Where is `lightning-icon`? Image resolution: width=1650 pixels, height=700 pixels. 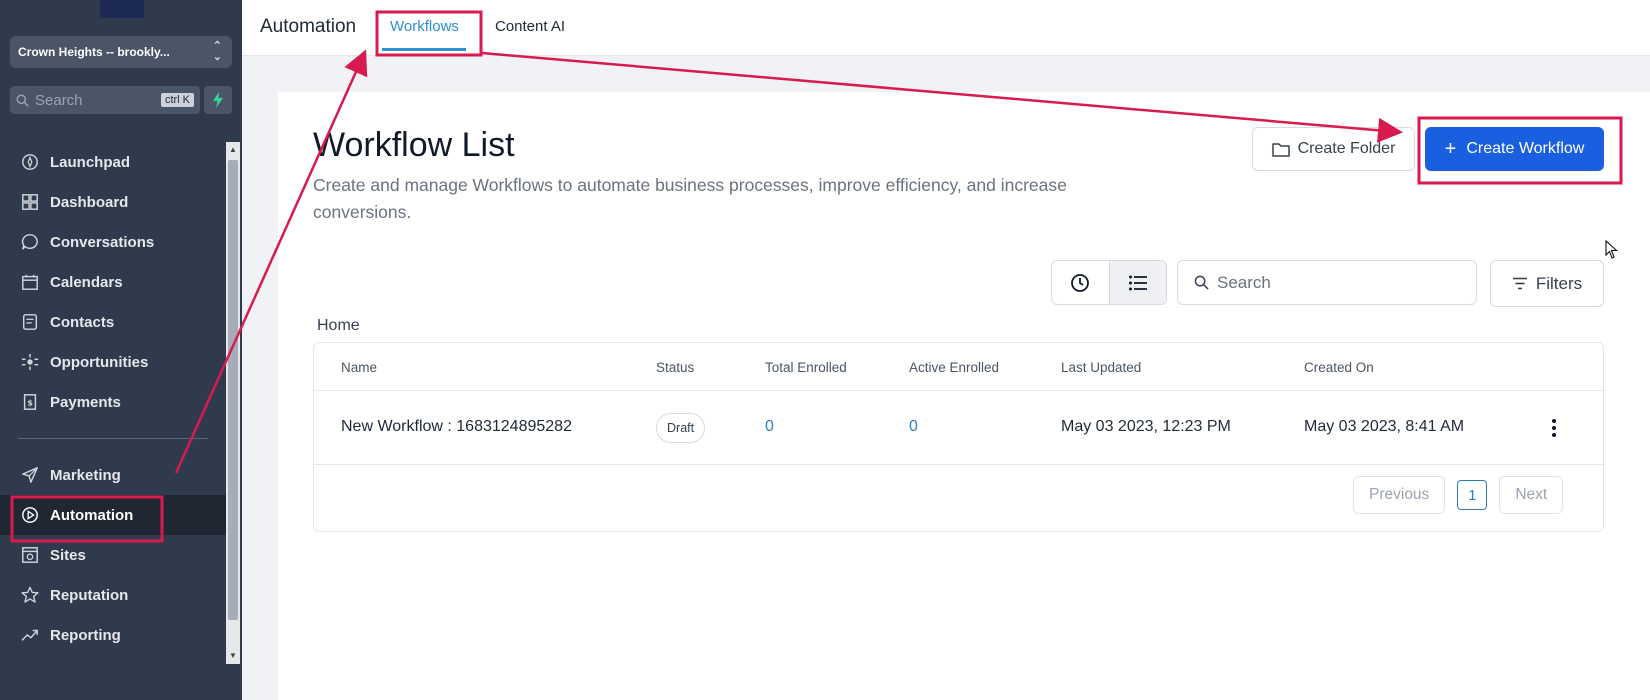
lightning-icon is located at coordinates (218, 100).